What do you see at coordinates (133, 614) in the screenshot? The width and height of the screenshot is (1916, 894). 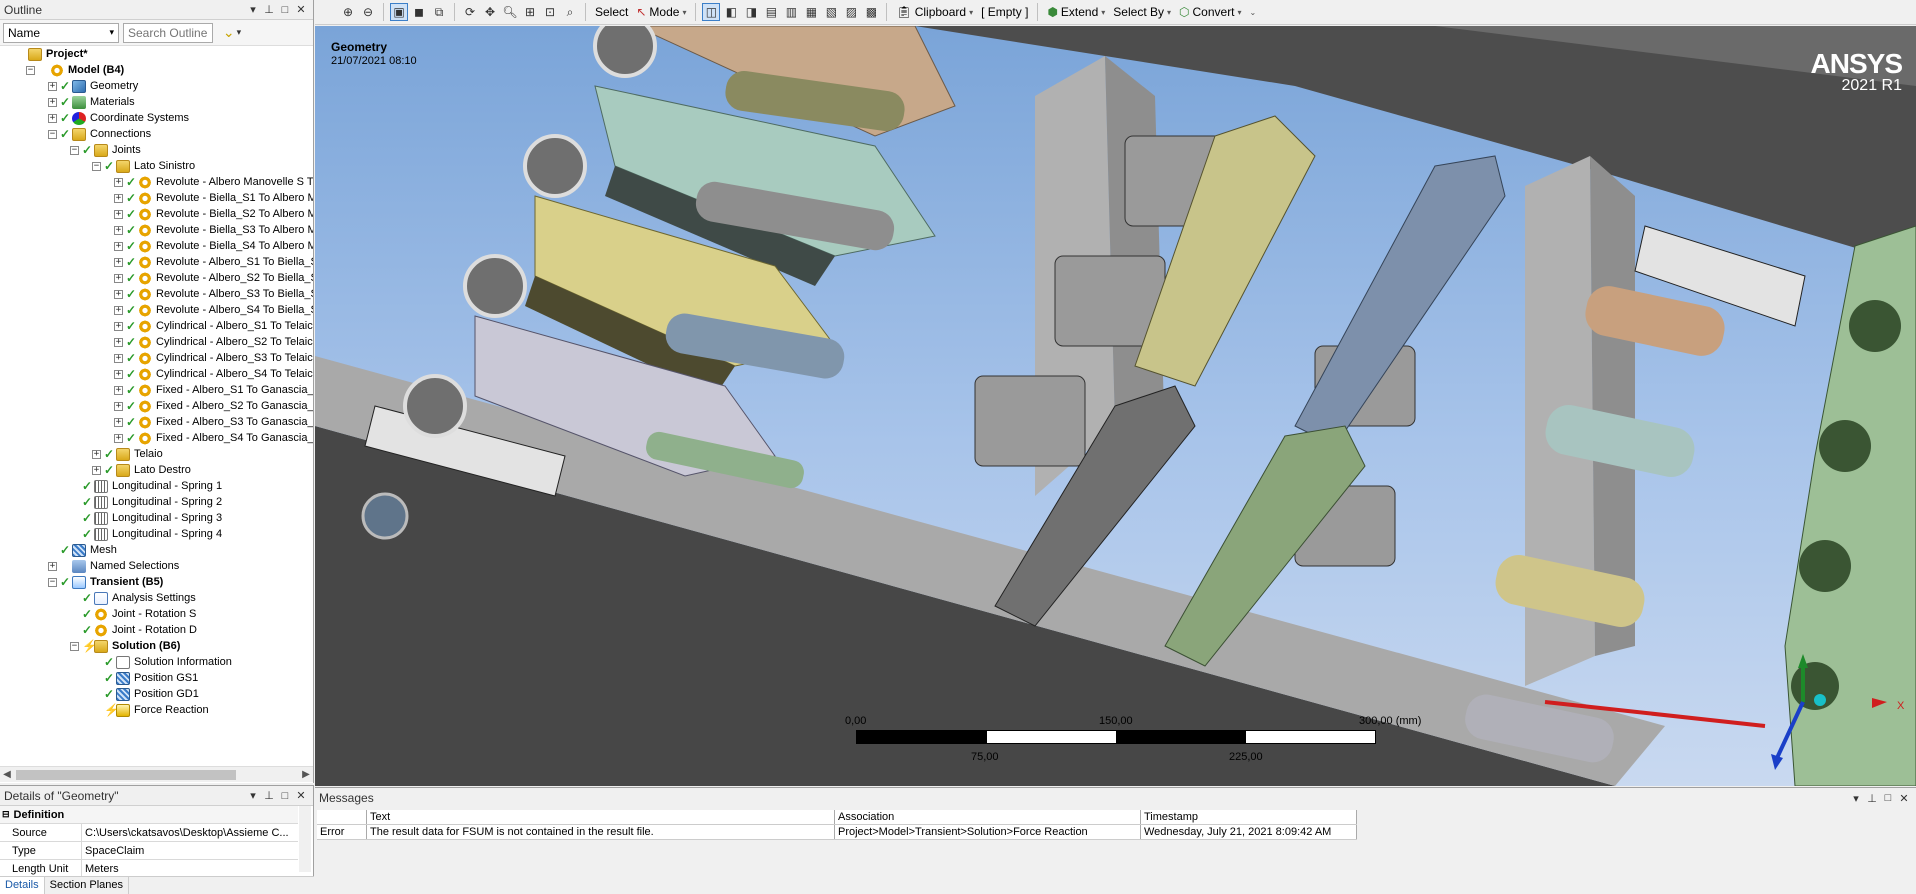 I see `tree-item: ✓ Joint - Rotation S` at bounding box center [133, 614].